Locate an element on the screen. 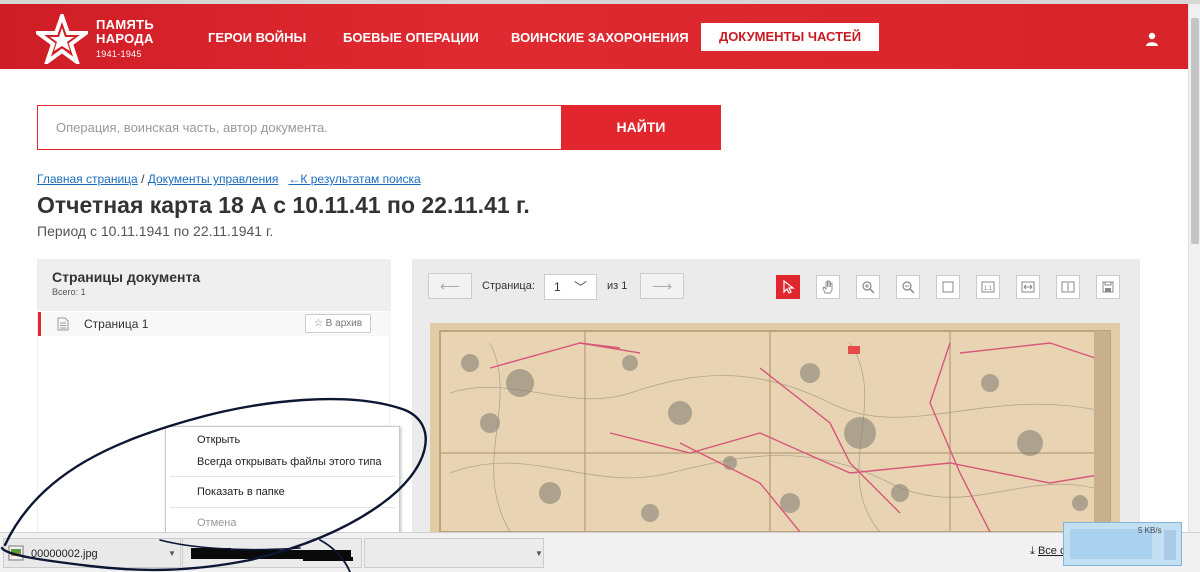  actual-size-icon: 1:1 is located at coordinates (988, 287).